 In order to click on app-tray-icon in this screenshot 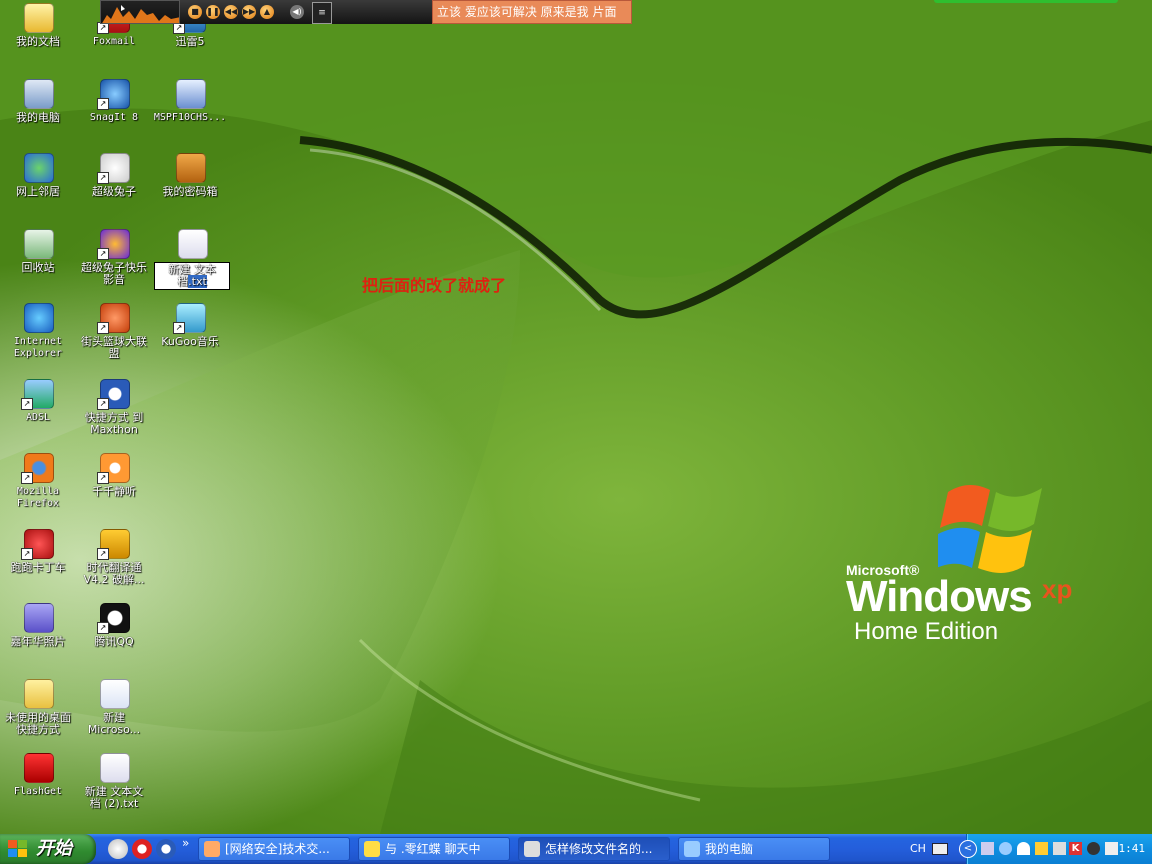, I will do `click(1059, 848)`.